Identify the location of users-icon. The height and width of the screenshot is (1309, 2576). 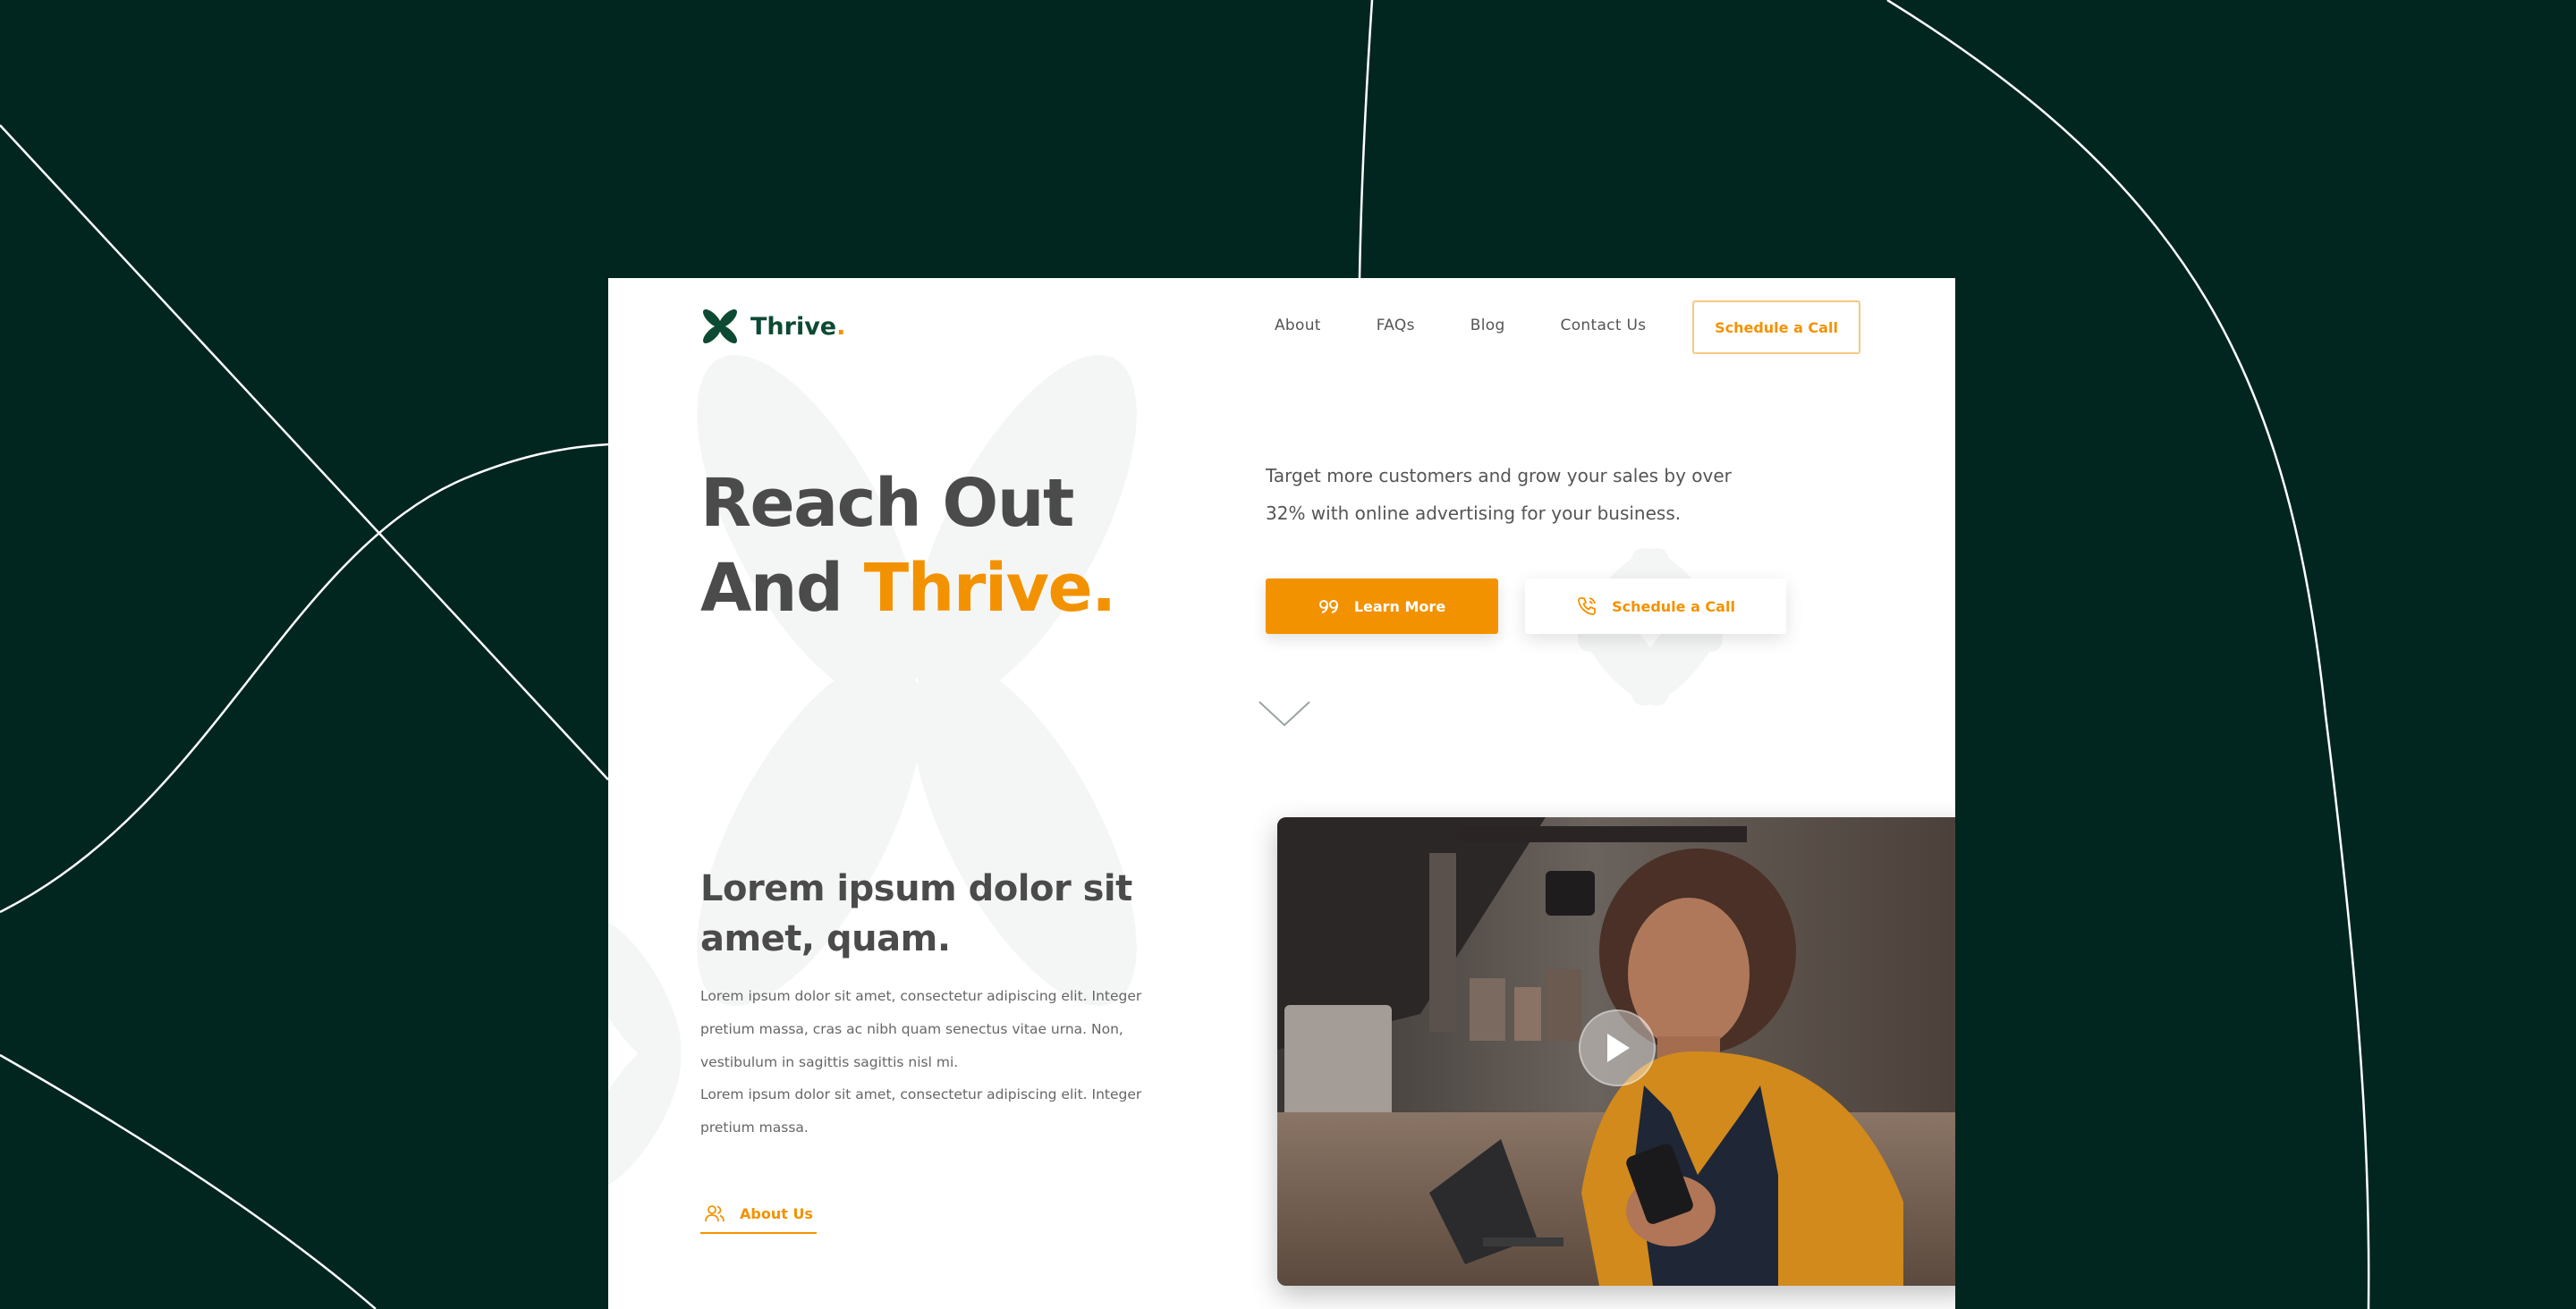
(714, 1213).